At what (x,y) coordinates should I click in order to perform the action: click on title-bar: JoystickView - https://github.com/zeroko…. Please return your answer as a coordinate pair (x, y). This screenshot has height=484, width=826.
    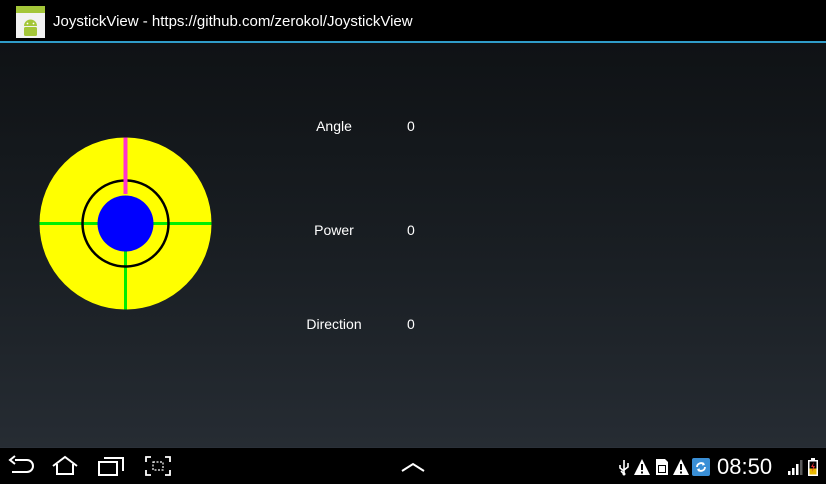
    Looking at the image, I should click on (413, 21).